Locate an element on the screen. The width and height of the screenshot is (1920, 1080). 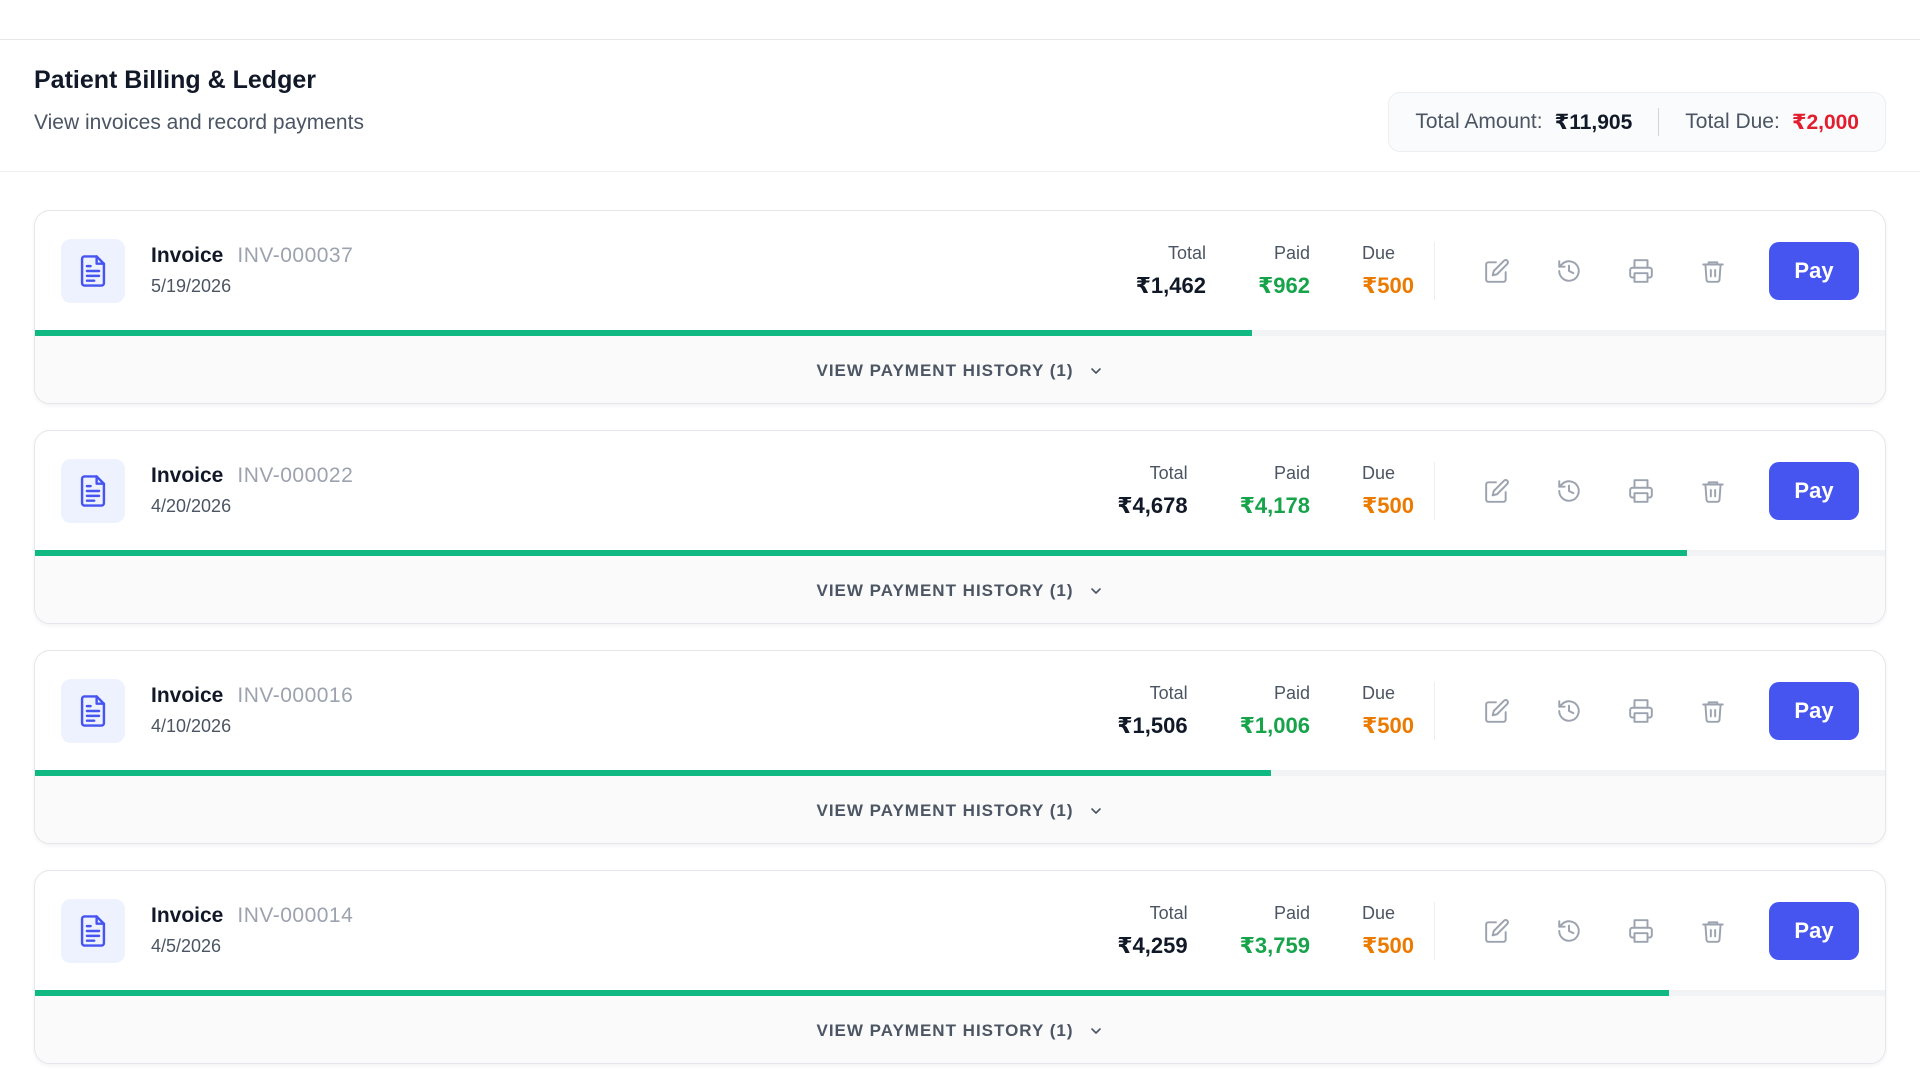
invoice-date: 5/19/2026 is located at coordinates (191, 286).